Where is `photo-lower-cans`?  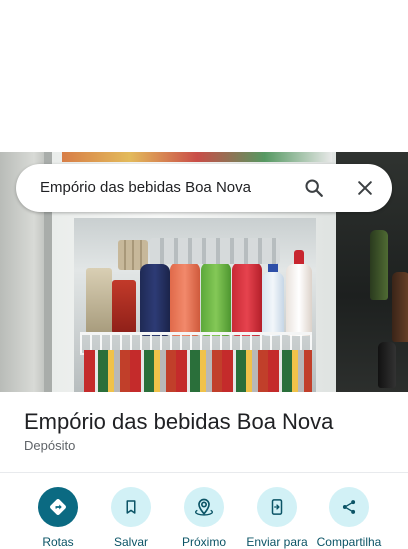 photo-lower-cans is located at coordinates (198, 371).